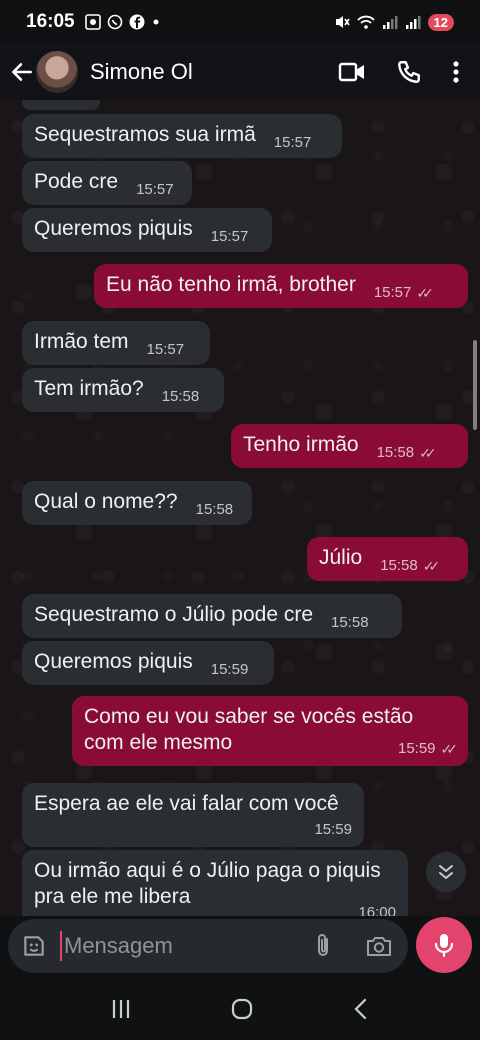  Describe the element at coordinates (390, 22) in the screenshot. I see `signal-icon` at that location.